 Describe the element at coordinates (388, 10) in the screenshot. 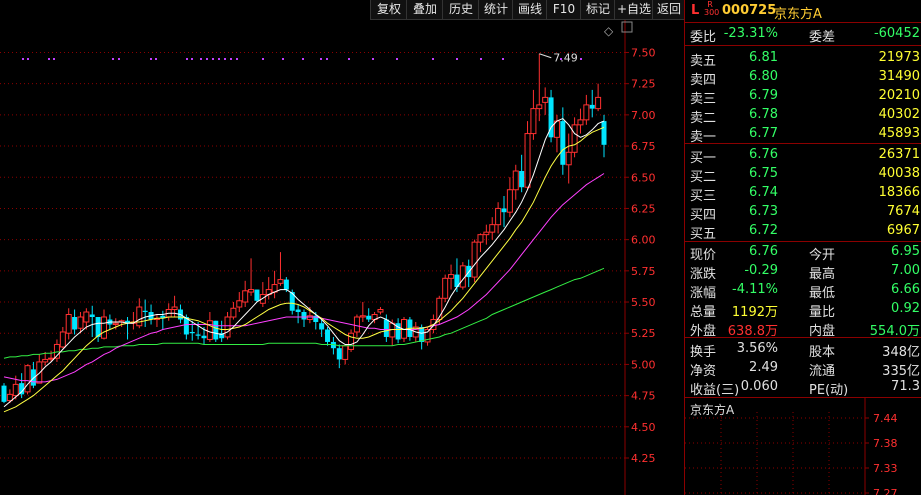

I see `fuquan-button: 复权` at that location.